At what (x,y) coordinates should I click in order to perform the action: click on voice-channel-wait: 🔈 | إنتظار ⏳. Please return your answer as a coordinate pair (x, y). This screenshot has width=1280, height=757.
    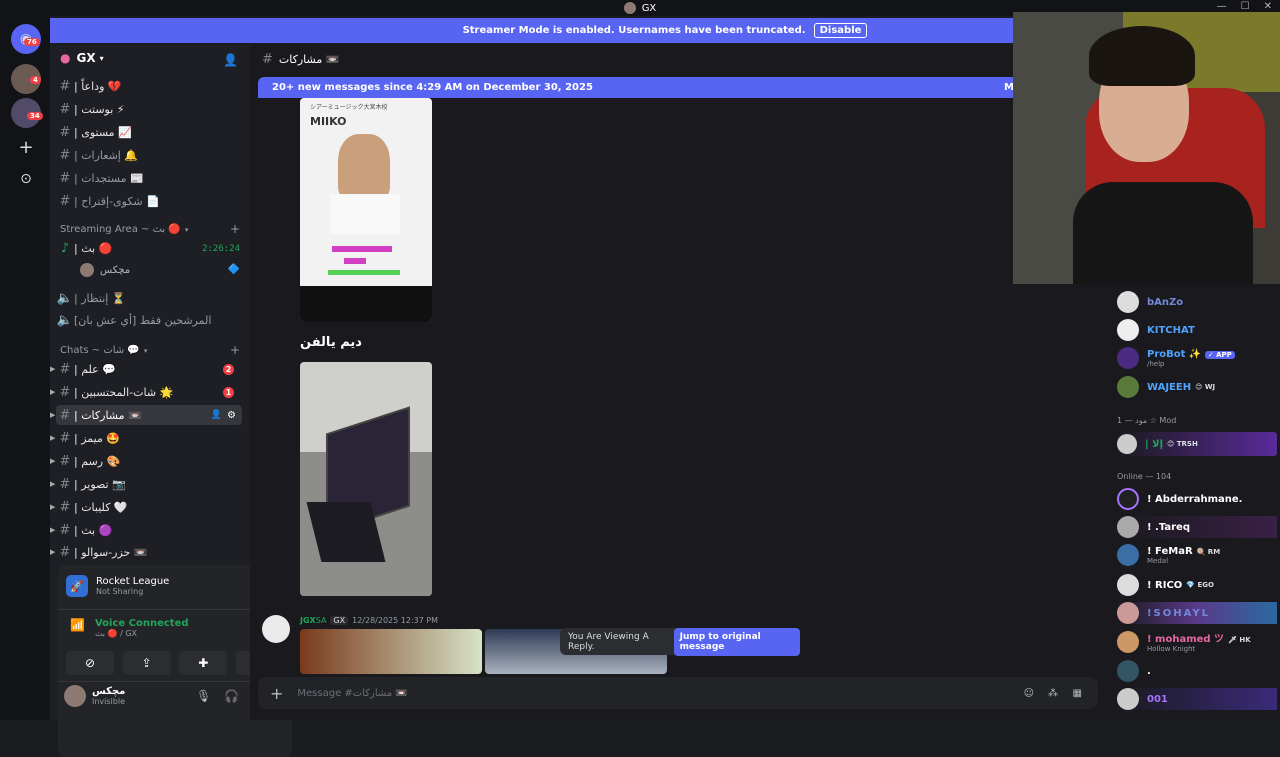
    Looking at the image, I should click on (149, 298).